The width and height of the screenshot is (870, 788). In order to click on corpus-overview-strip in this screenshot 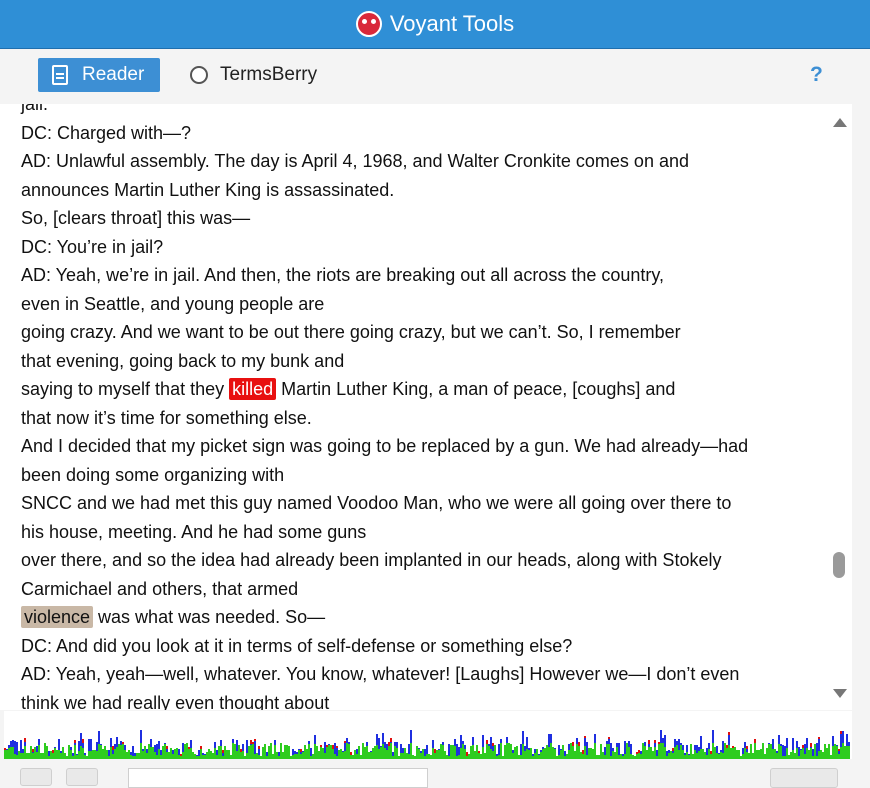, I will do `click(428, 735)`.